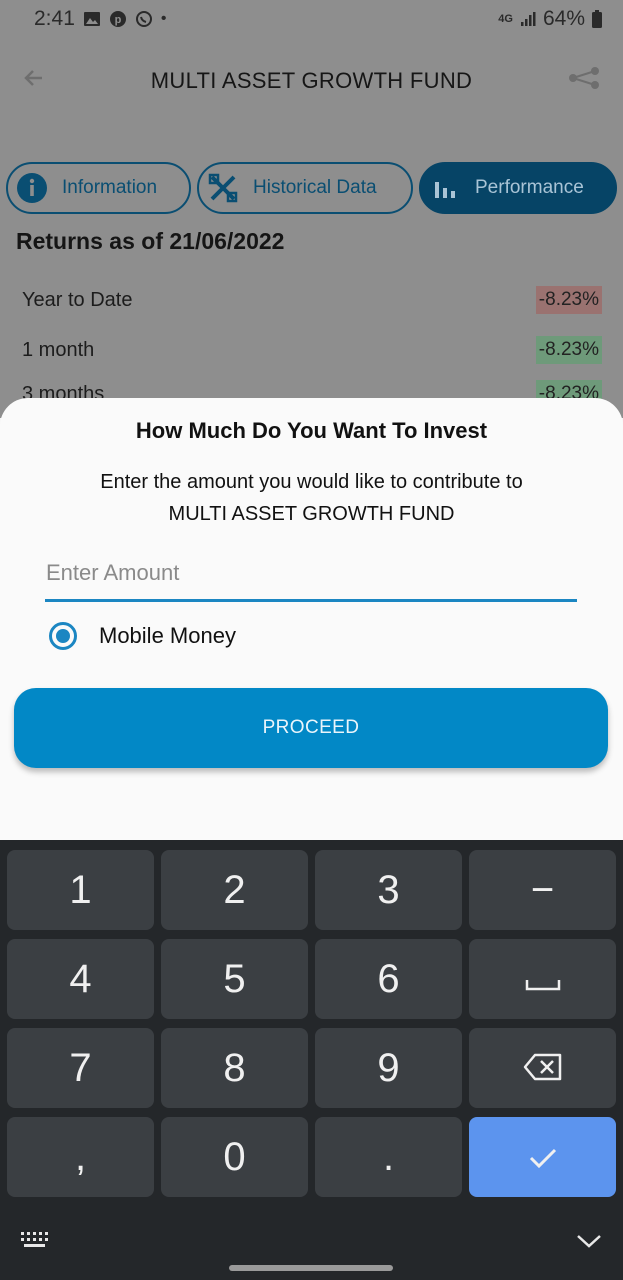 This screenshot has height=1280, width=623. Describe the element at coordinates (311, 80) in the screenshot. I see `page-title: MULTI ASSET GROWTH FUND` at that location.